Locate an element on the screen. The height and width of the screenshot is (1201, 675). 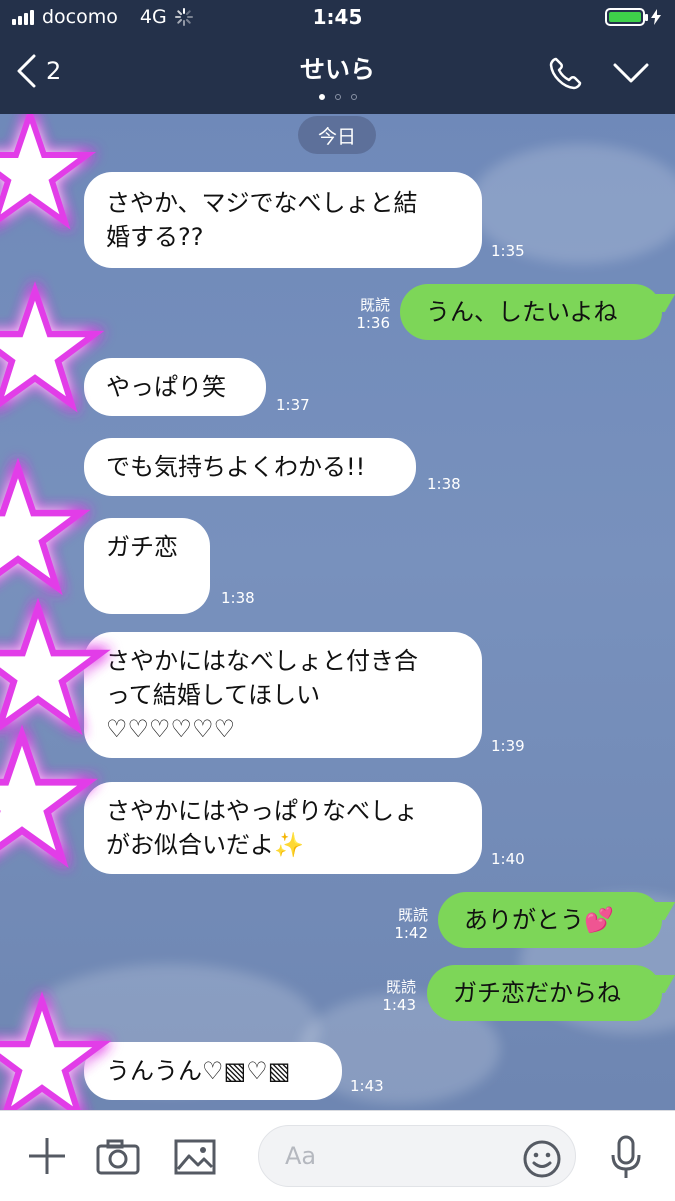
message-time: 1:42 is located at coordinates (411, 933).